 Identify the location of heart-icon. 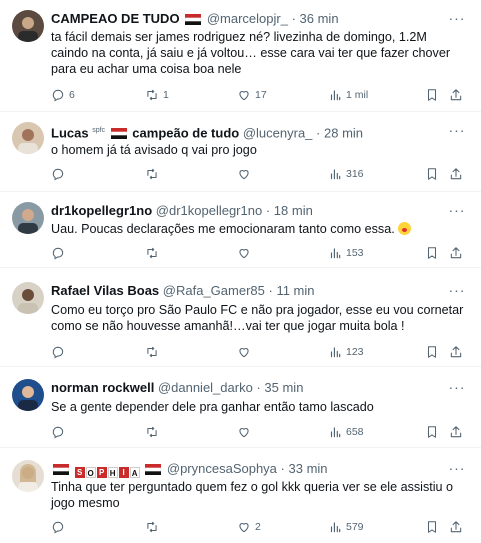
(244, 432).